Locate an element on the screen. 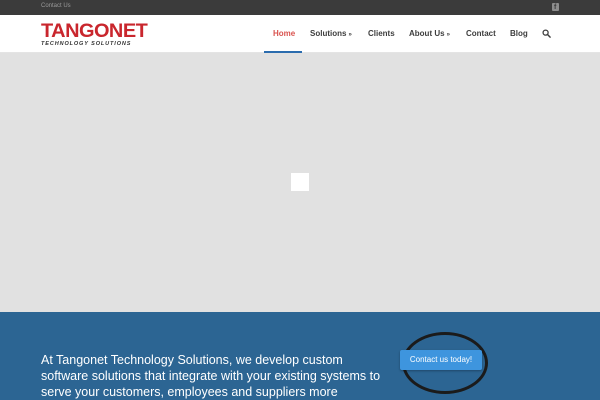 Image resolution: width=600 pixels, height=400 pixels. topbar-contact-link: Contact Us is located at coordinates (56, 6).